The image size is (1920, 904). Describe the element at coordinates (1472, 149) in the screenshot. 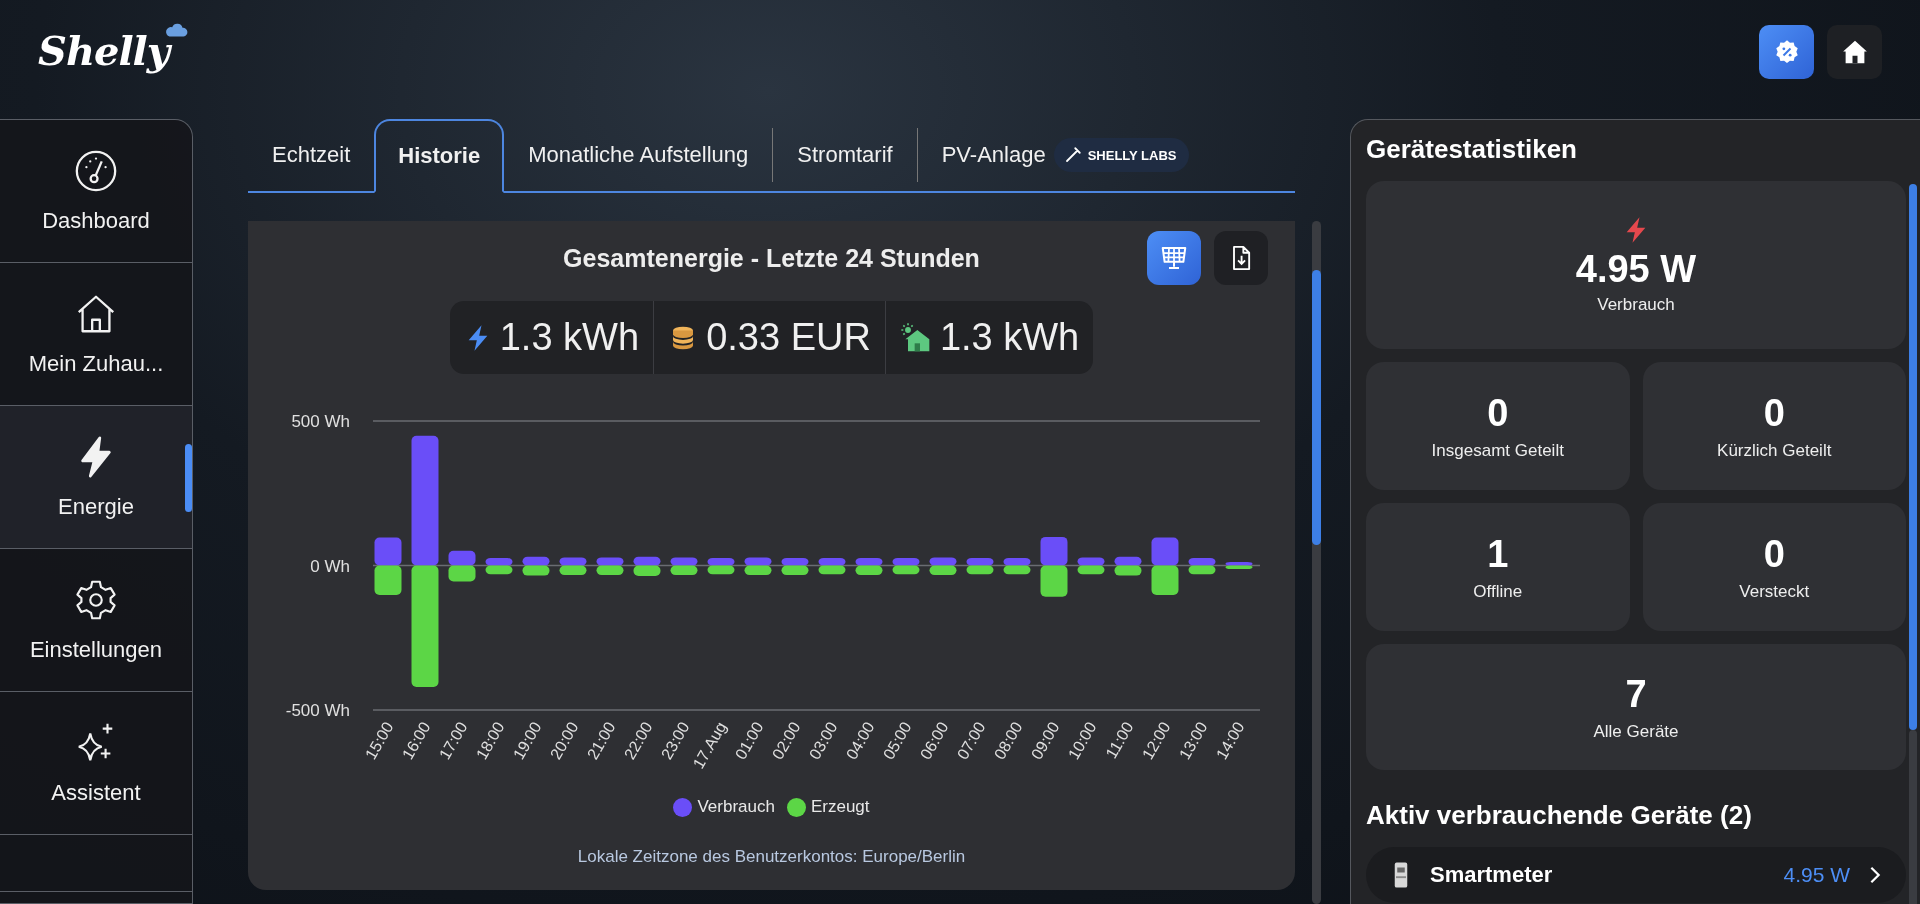

I see `panel-title: Gerätestatistiken` at that location.